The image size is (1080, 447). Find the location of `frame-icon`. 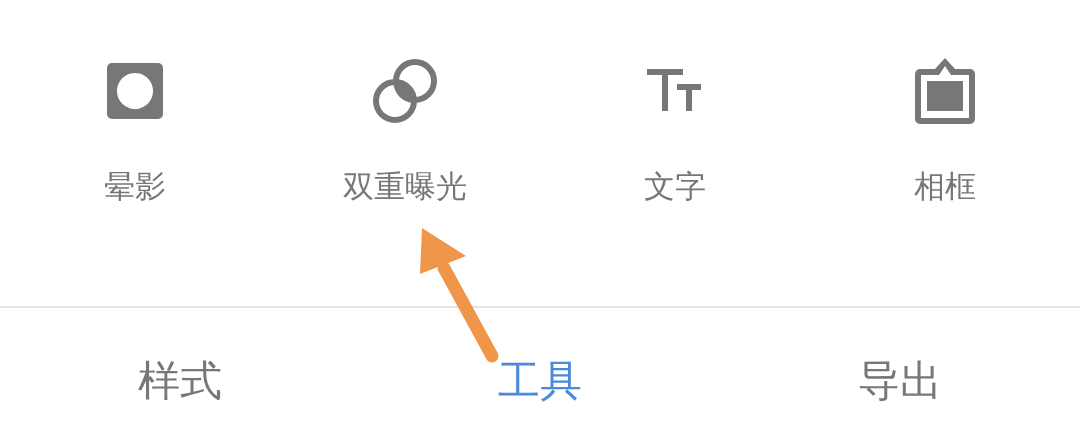

frame-icon is located at coordinates (945, 91).